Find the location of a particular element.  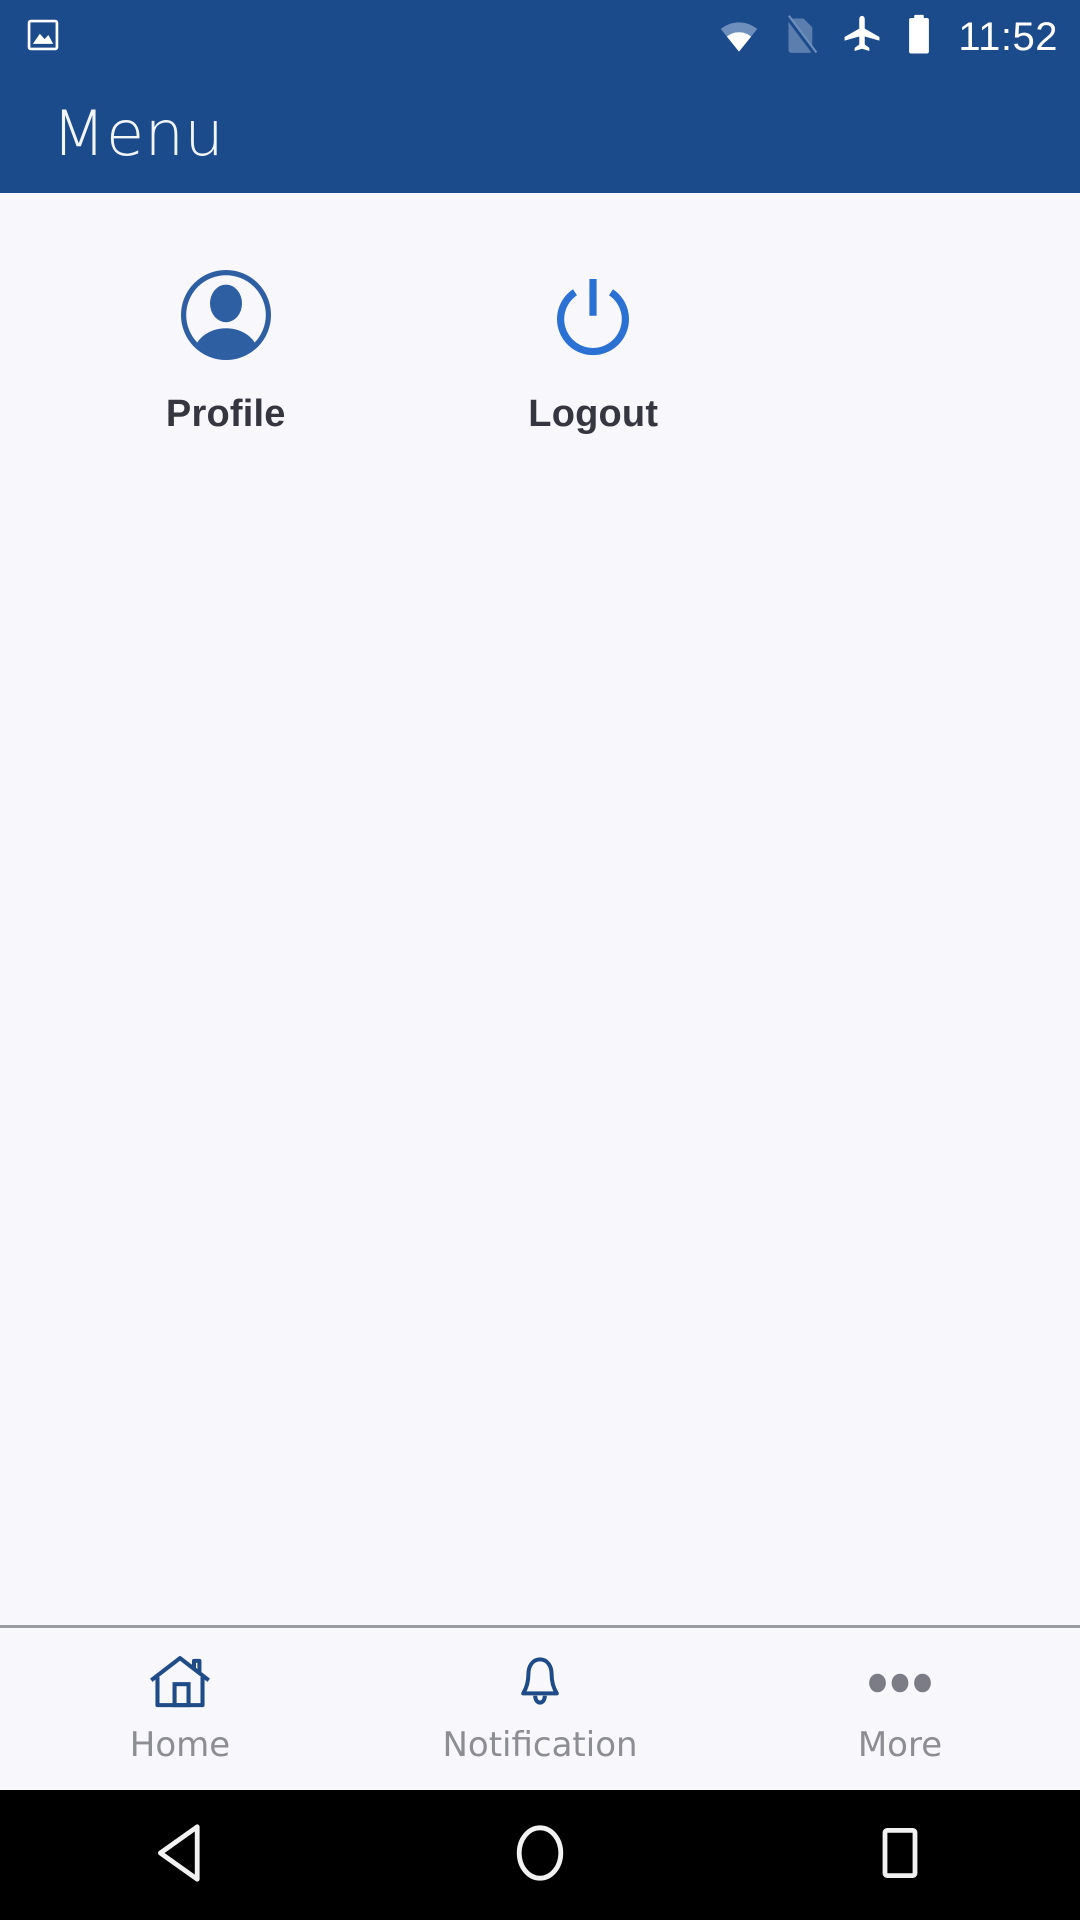

power-icon is located at coordinates (593, 315).